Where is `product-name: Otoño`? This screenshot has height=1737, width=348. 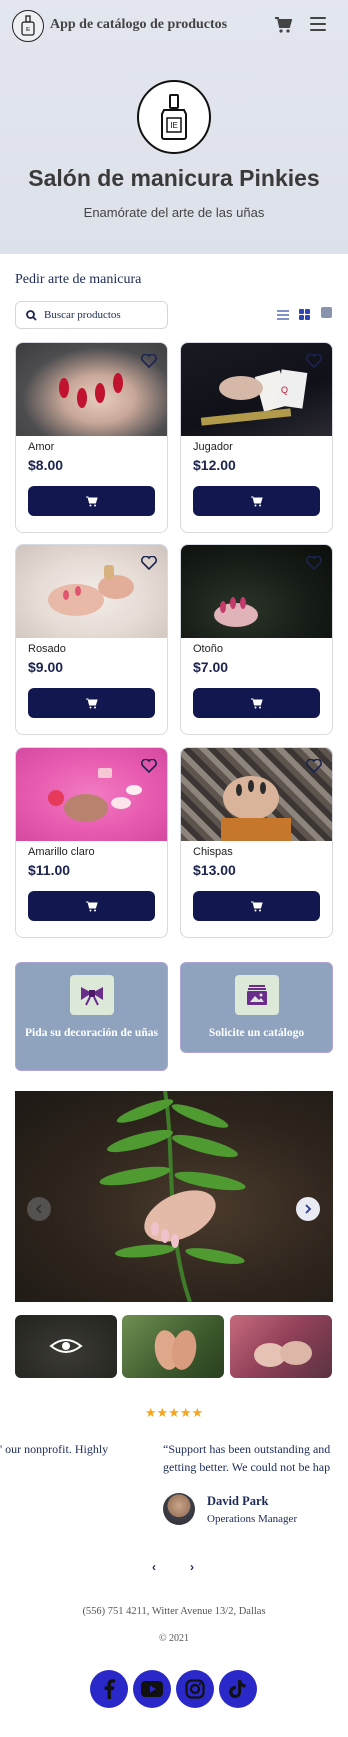
product-name: Otoño is located at coordinates (208, 649).